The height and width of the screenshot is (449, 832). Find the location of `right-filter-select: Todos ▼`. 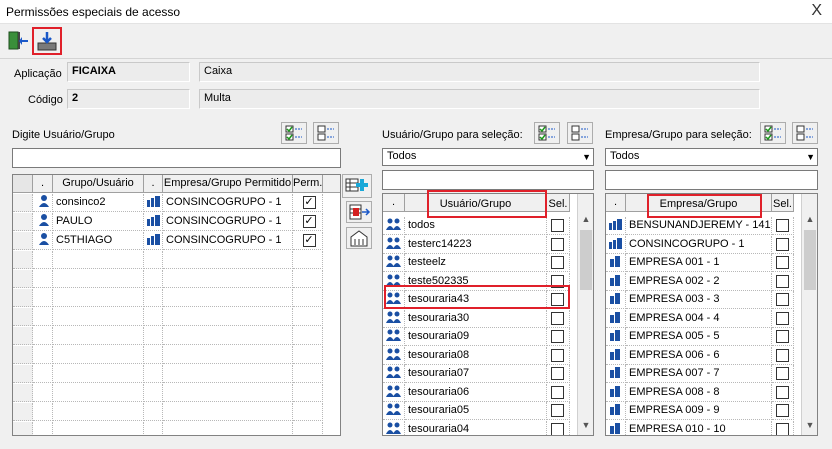

right-filter-select: Todos ▼ is located at coordinates (711, 157).